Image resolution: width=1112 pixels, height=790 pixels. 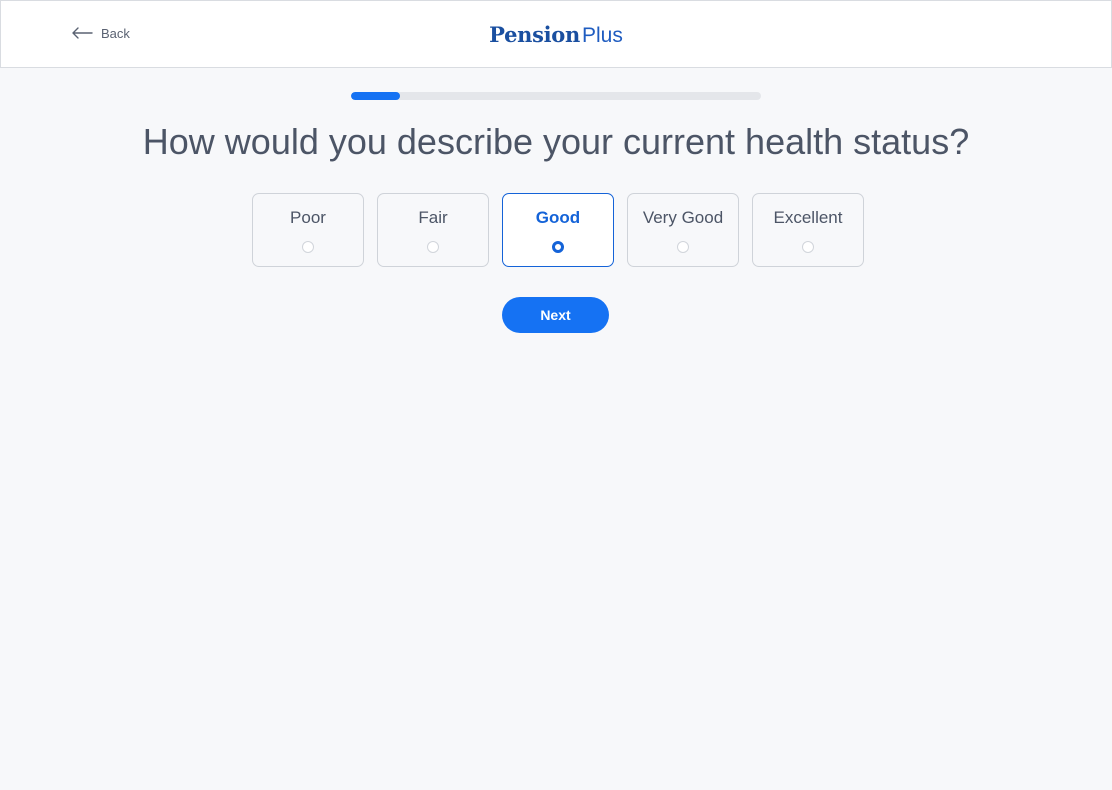 What do you see at coordinates (602, 35) in the screenshot?
I see `logo-wordmark-light: Plus` at bounding box center [602, 35].